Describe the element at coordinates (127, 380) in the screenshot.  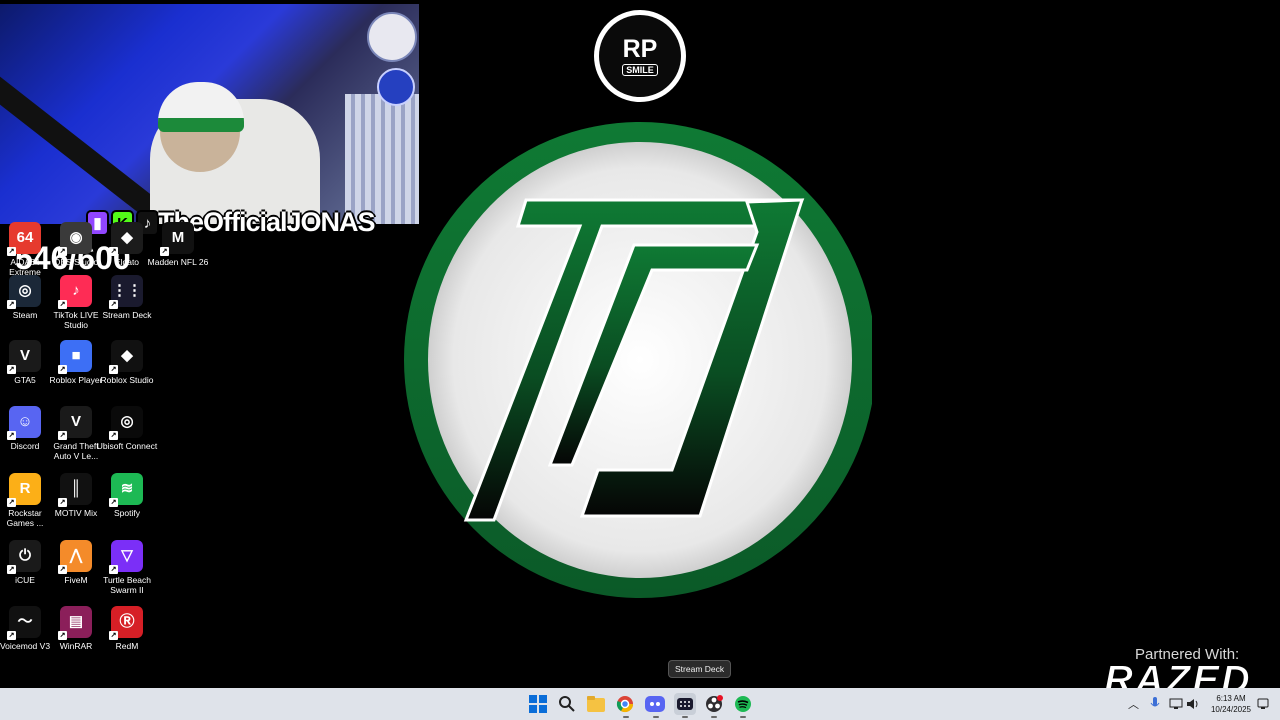
I see `desktop-icon-label: Roblox Studio` at that location.